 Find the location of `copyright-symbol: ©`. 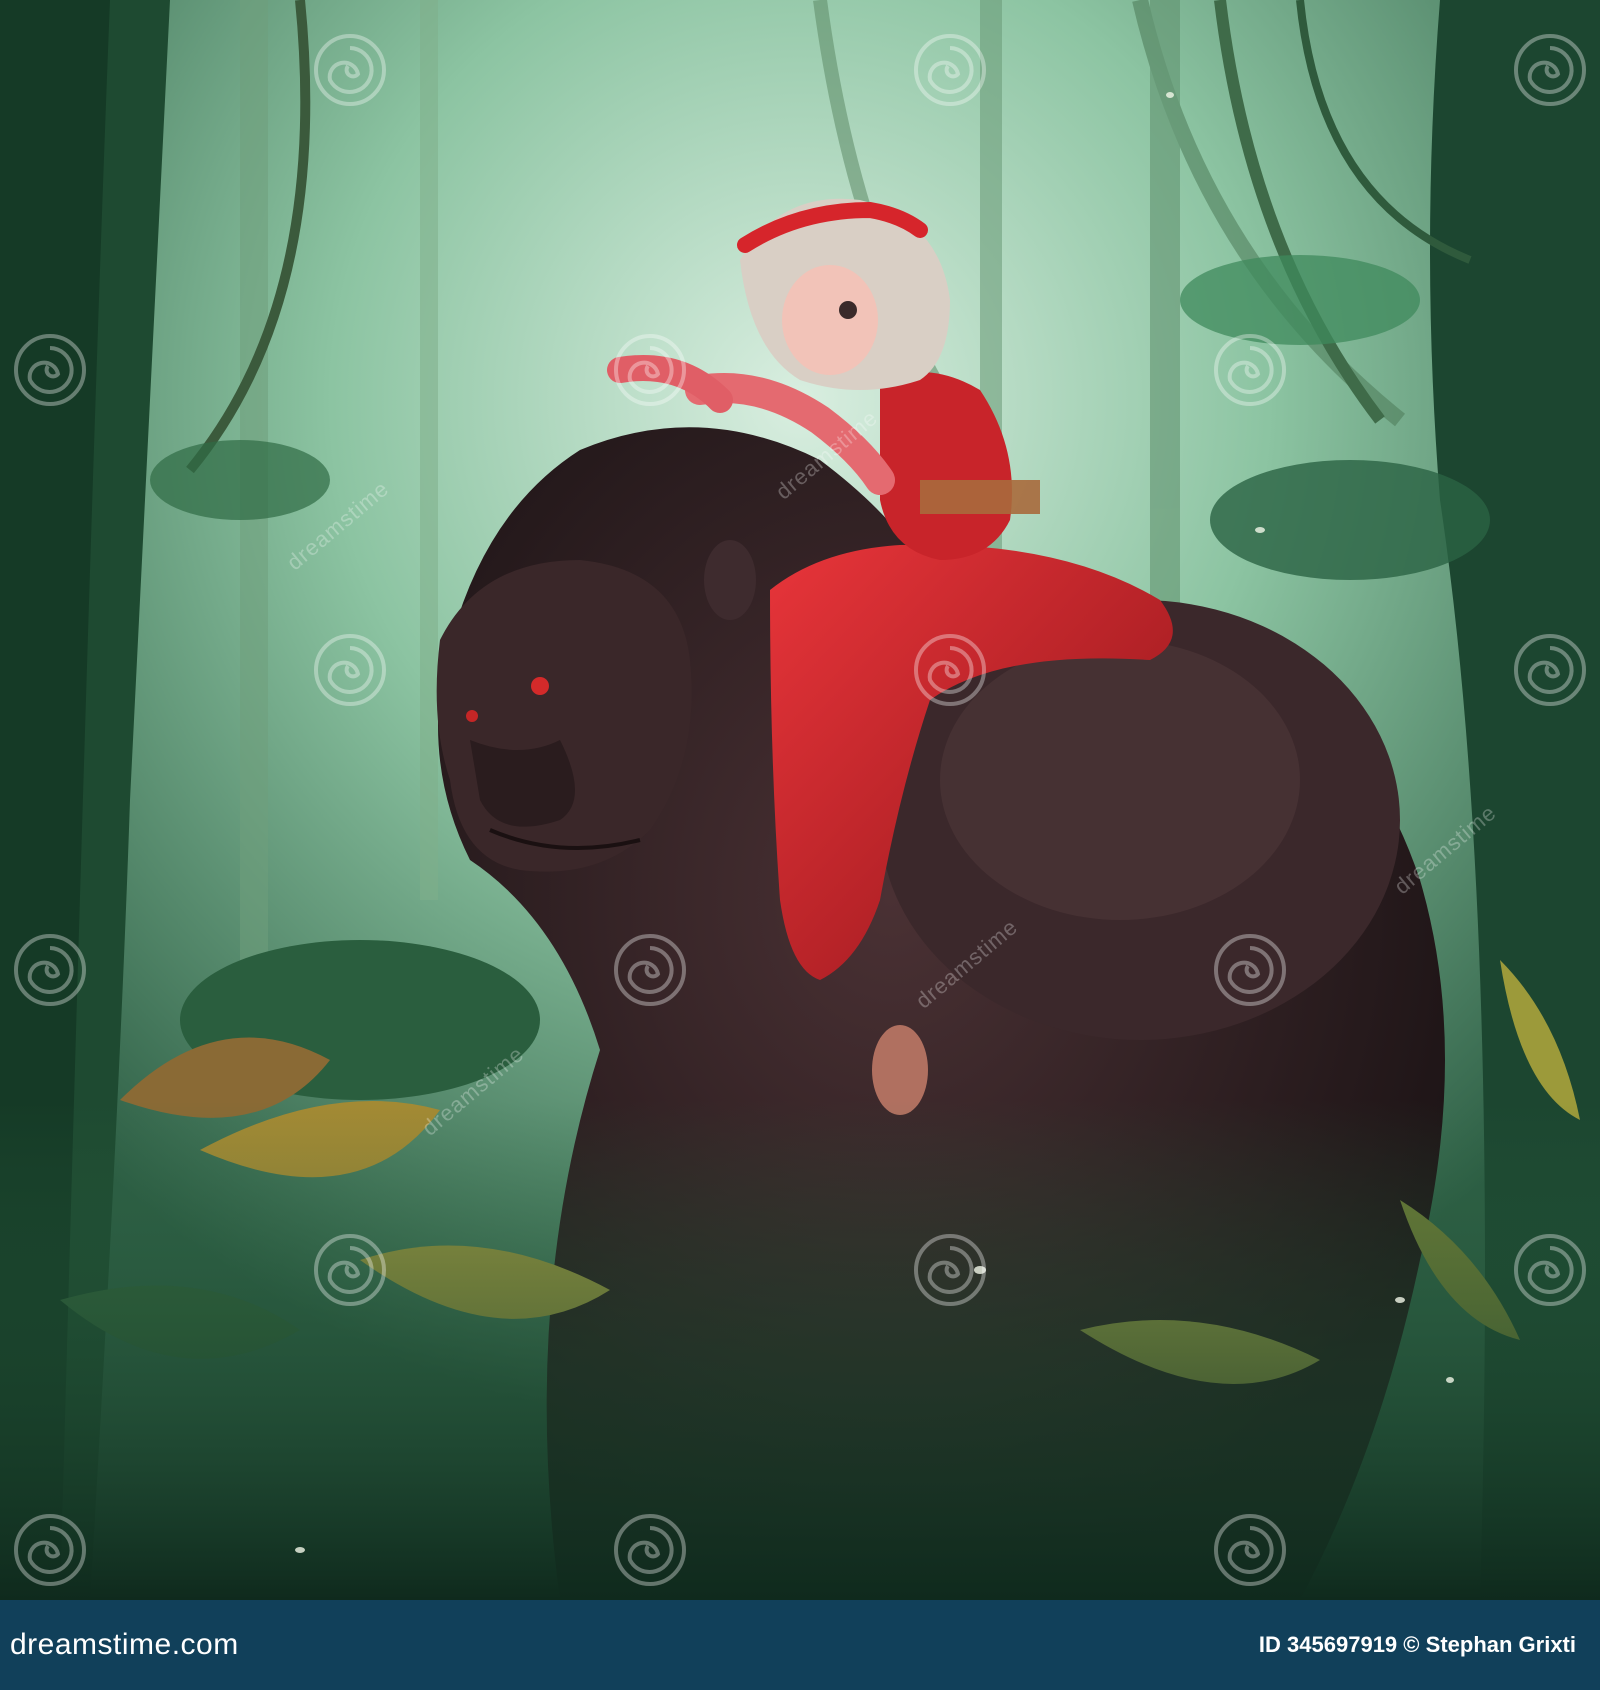

copyright-symbol: © is located at coordinates (1411, 1644).